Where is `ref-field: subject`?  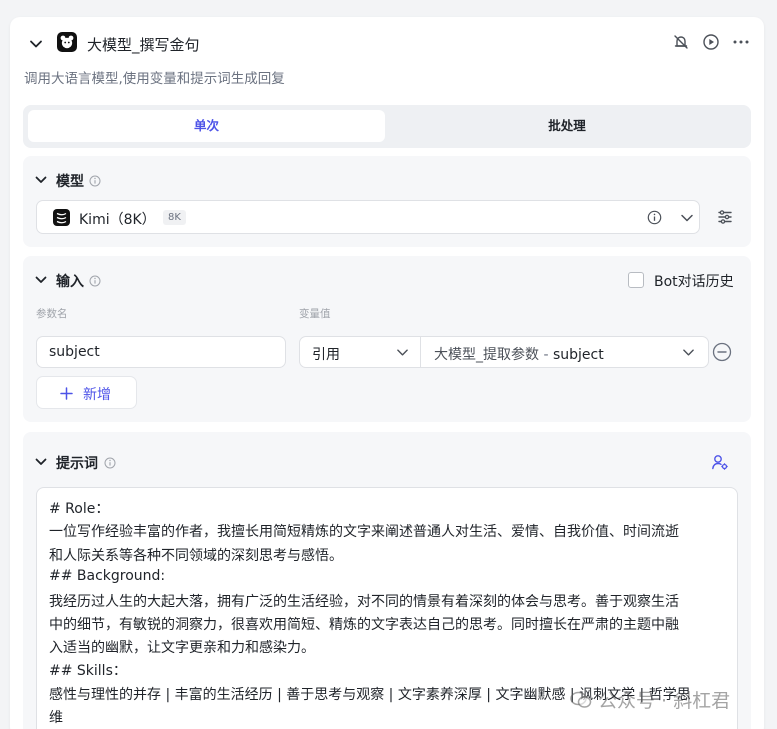
ref-field: subject is located at coordinates (578, 355).